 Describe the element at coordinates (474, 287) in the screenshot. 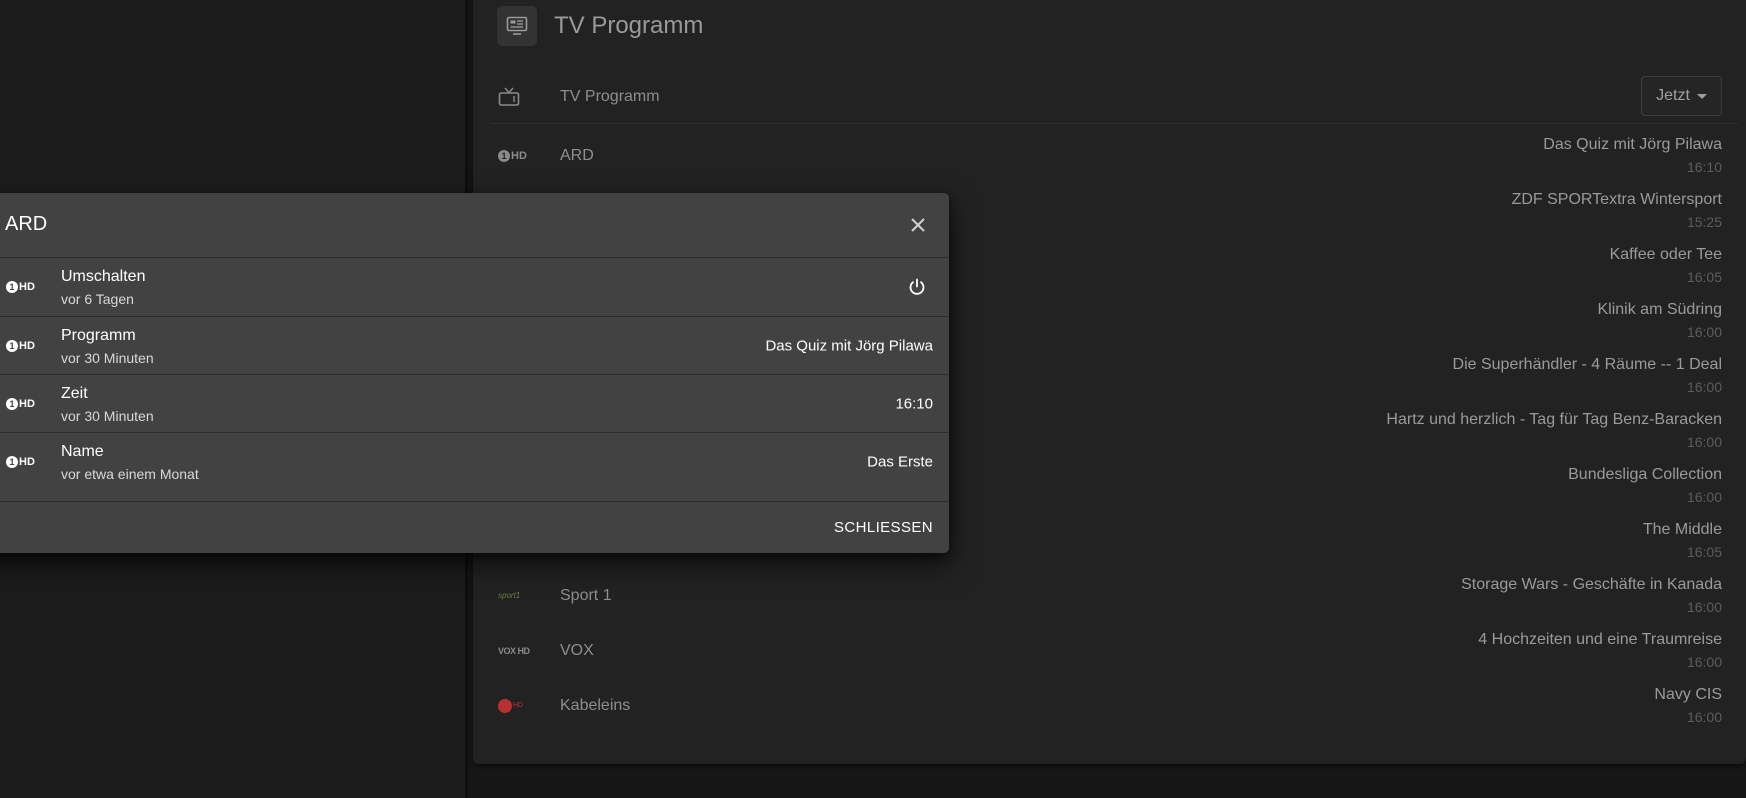

I see `dialog-row-umschalten: 1 HD Umschalten vor 6 Tagen` at that location.